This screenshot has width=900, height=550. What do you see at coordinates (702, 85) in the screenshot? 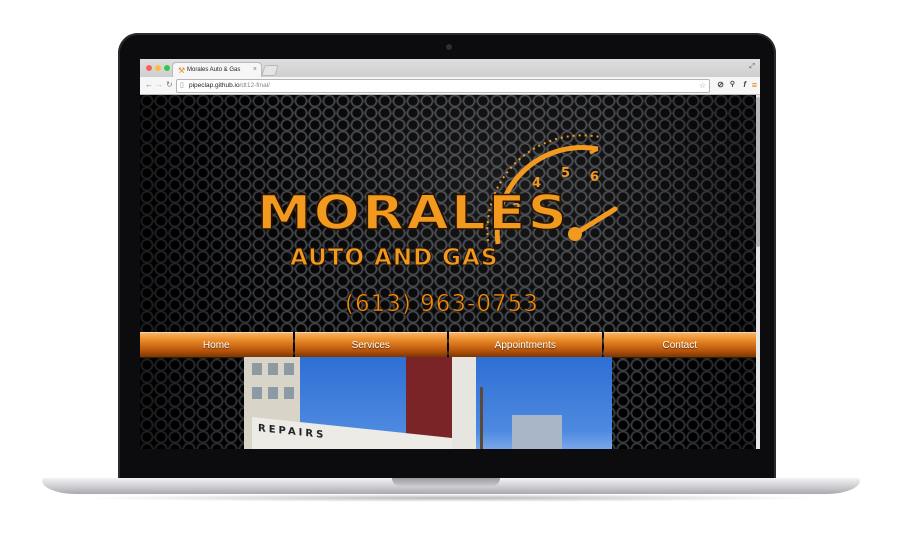
I see `bookmark-star-icon: ☆` at bounding box center [702, 85].